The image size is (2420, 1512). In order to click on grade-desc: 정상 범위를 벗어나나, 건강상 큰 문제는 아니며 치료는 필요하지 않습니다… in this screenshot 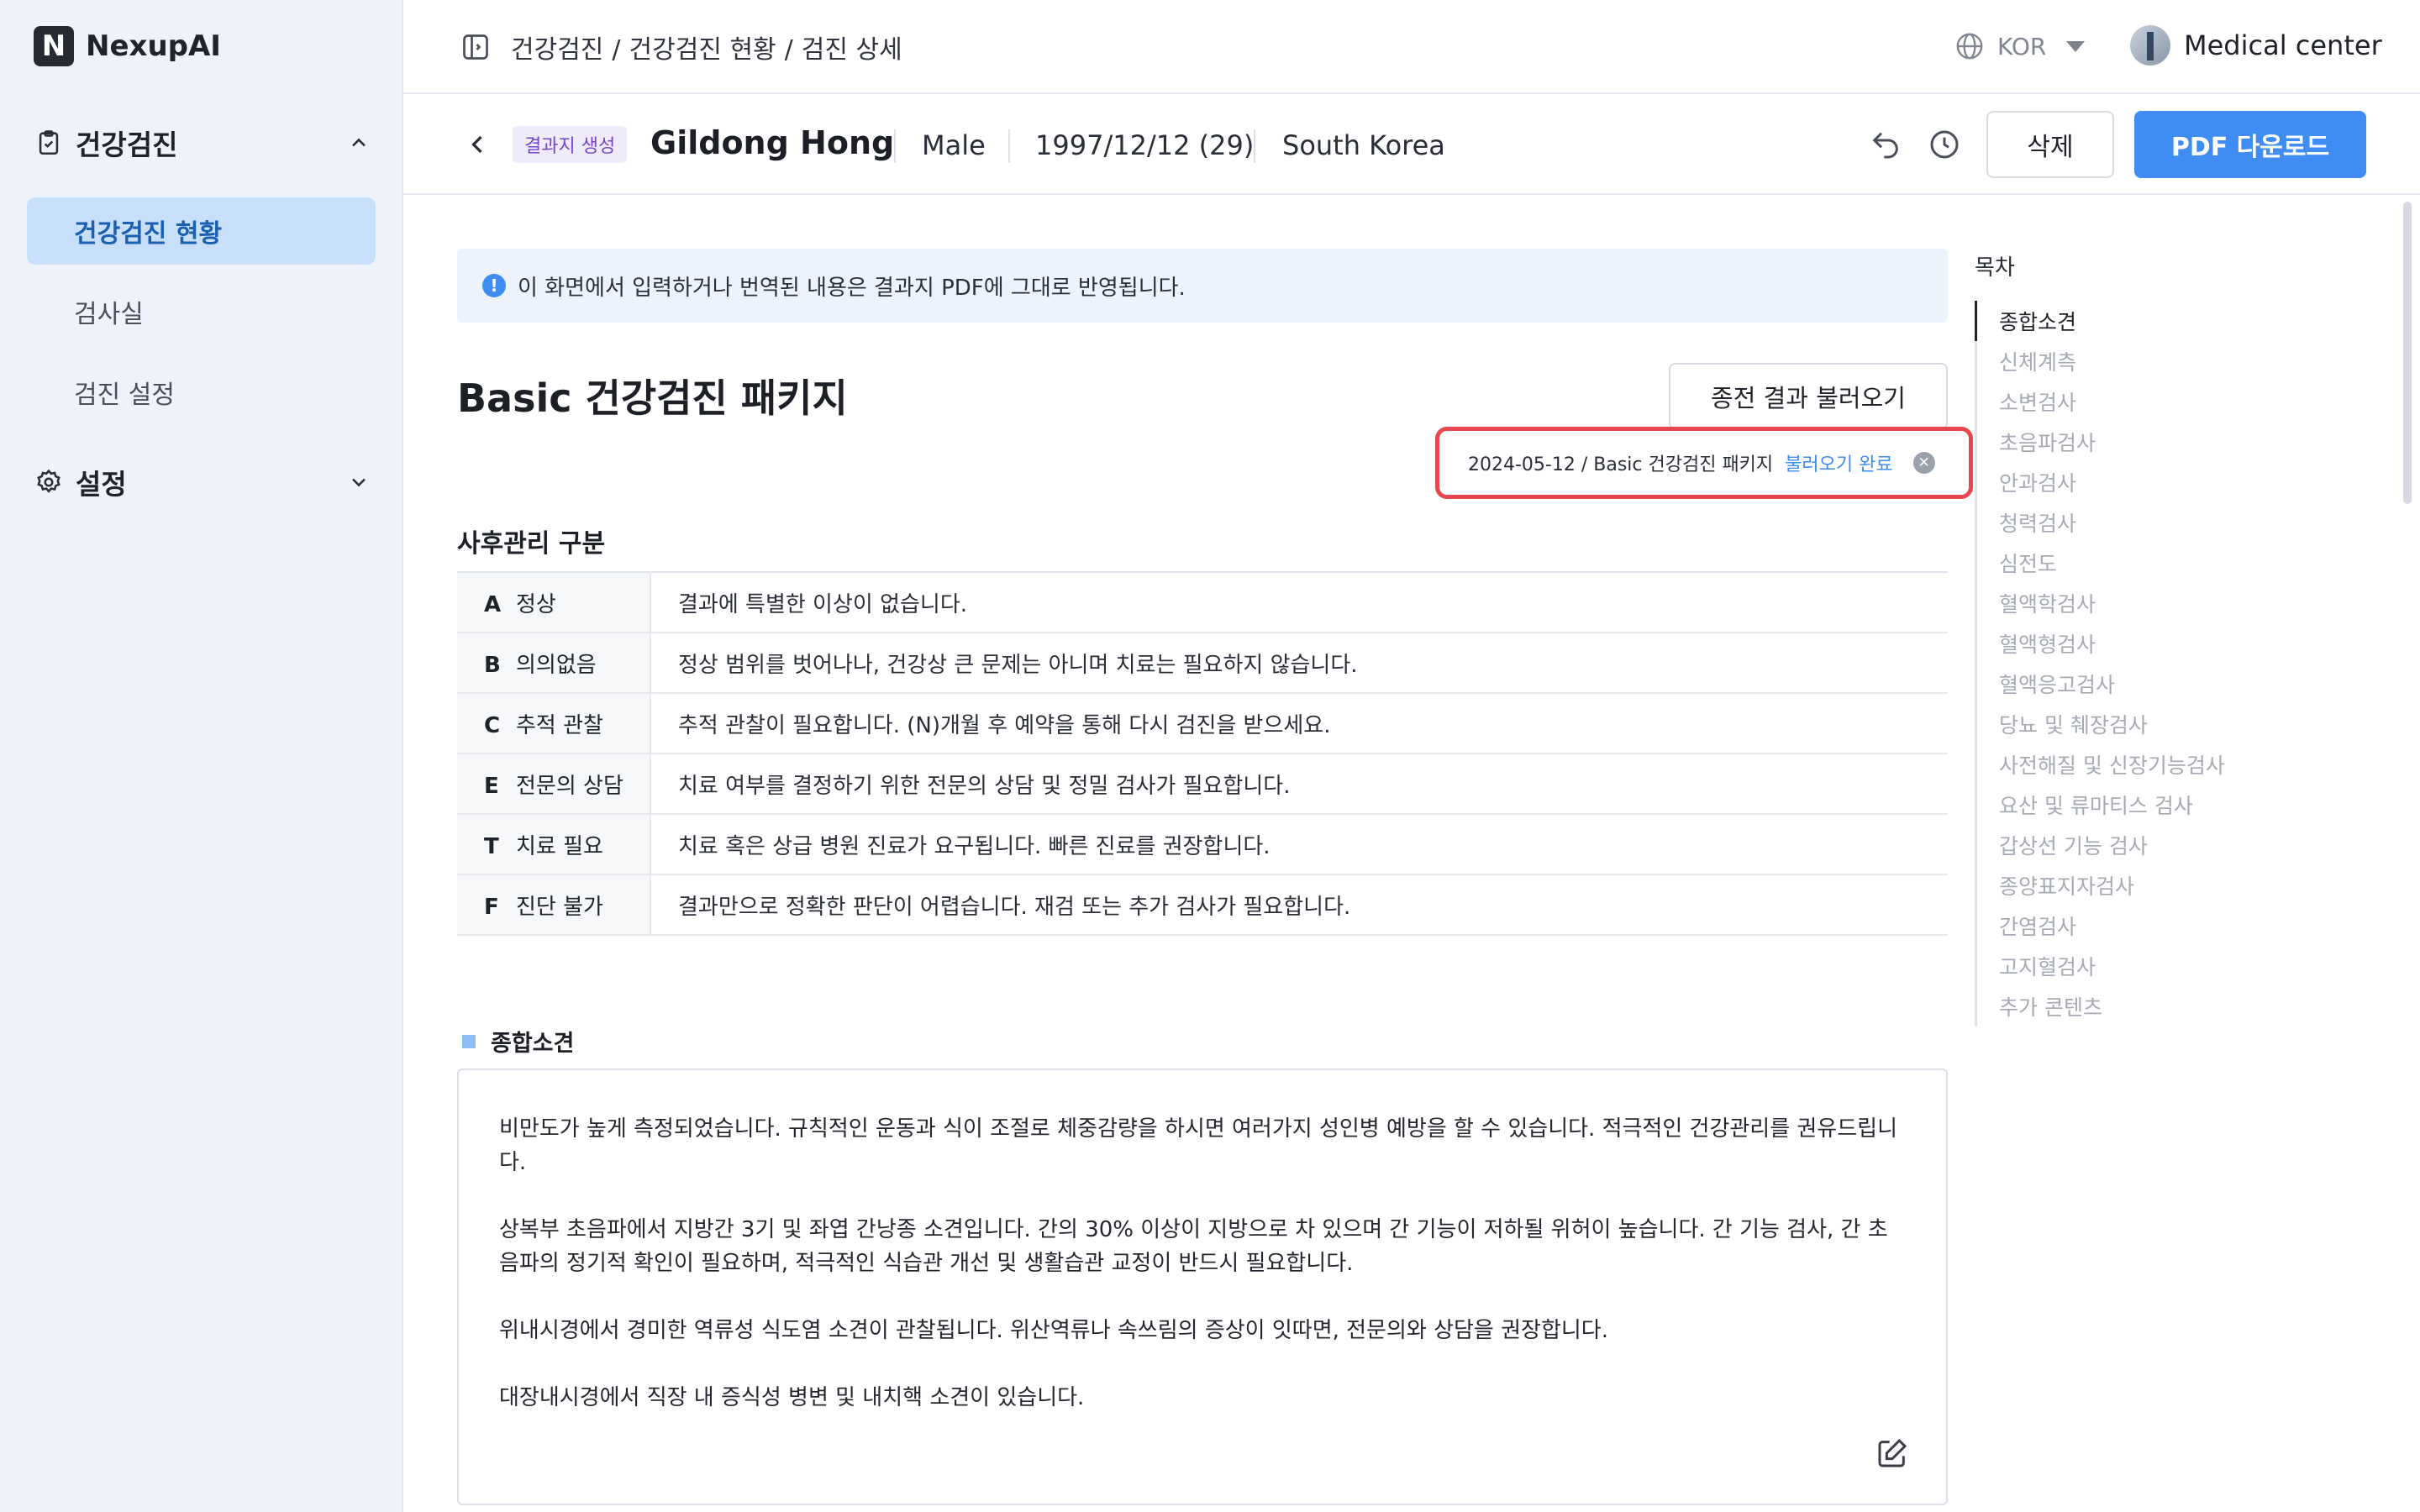, I will do `click(1018, 665)`.